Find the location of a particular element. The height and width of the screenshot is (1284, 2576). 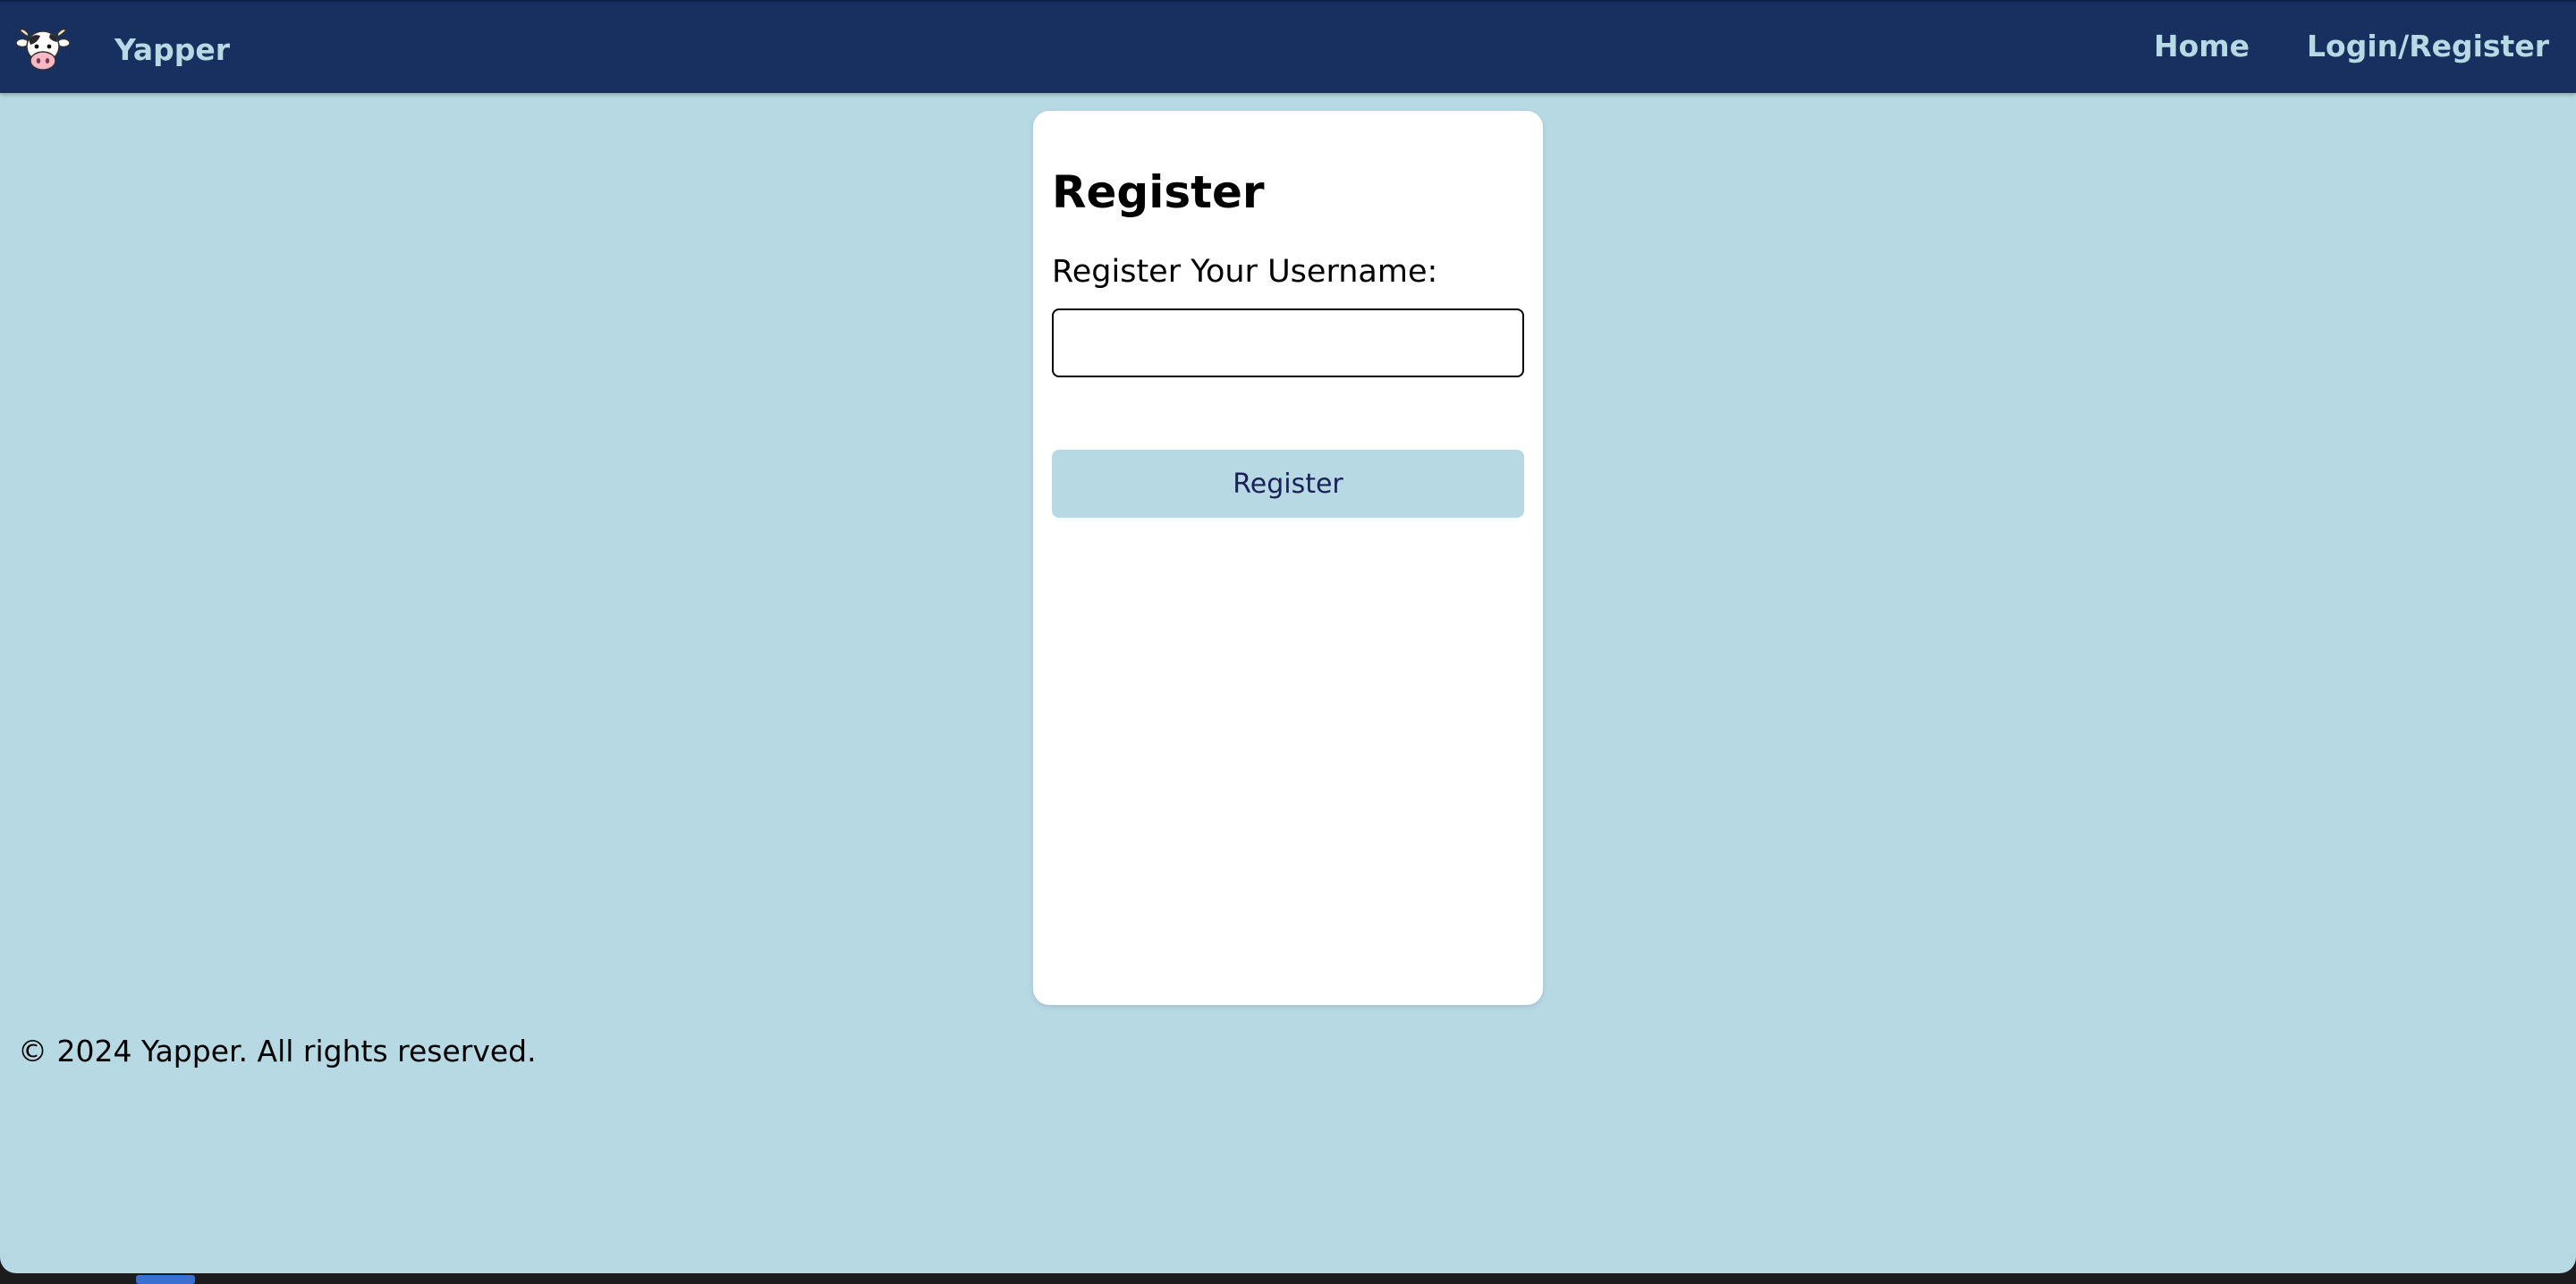

nav-links: Home Login/Register is located at coordinates (2351, 46).